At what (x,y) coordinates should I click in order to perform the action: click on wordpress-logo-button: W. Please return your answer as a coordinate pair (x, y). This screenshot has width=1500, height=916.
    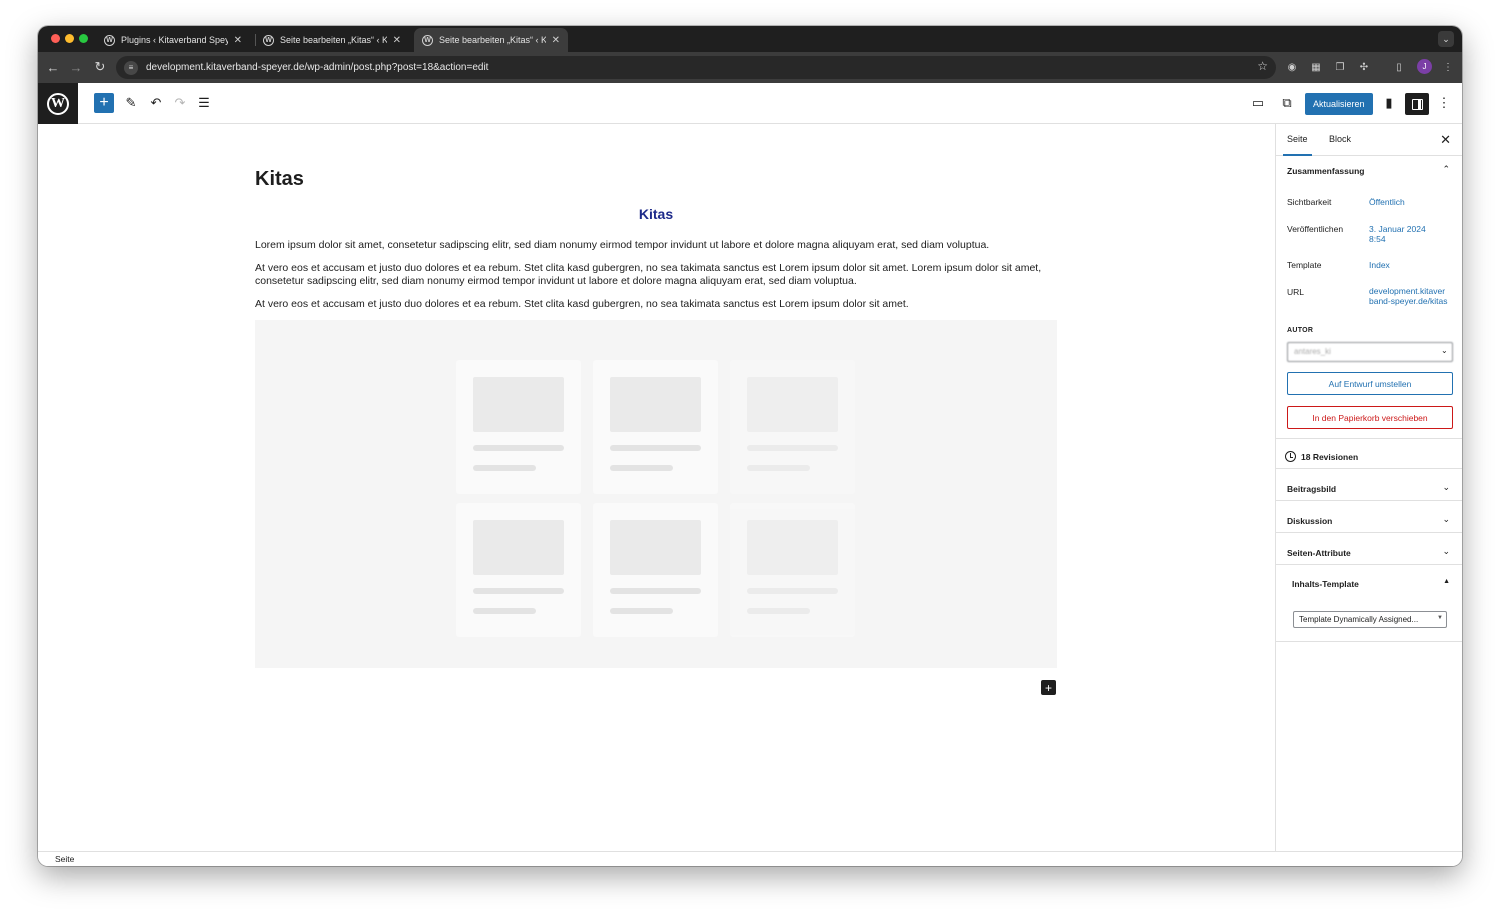
    Looking at the image, I should click on (58, 103).